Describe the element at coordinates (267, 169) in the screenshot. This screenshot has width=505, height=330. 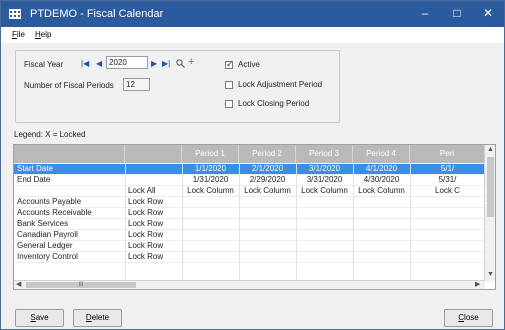
I see `table-cell: 2/1/2020` at that location.